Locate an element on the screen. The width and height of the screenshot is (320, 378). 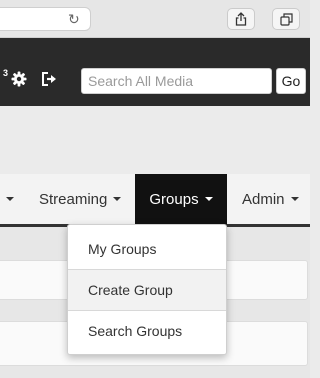
menu-item-my-groups: My Groups is located at coordinates (147, 249).